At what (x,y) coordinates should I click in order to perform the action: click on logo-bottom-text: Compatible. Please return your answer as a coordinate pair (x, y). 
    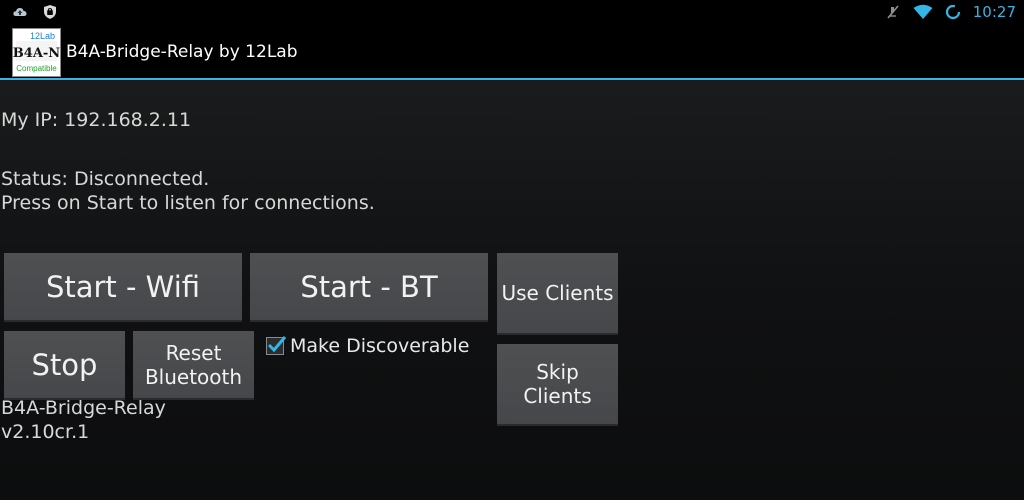
    Looking at the image, I should click on (36, 68).